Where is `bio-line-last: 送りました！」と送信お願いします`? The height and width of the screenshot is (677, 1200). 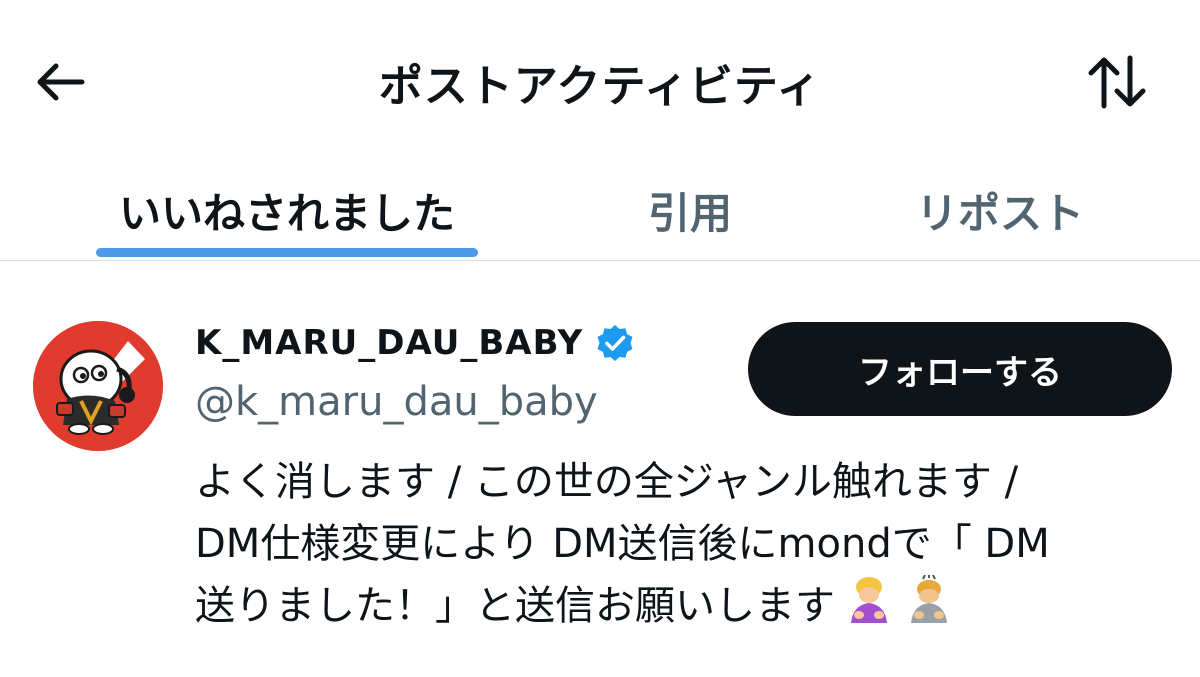 bio-line-last: 送りました！」と送信お願いします is located at coordinates (685, 606).